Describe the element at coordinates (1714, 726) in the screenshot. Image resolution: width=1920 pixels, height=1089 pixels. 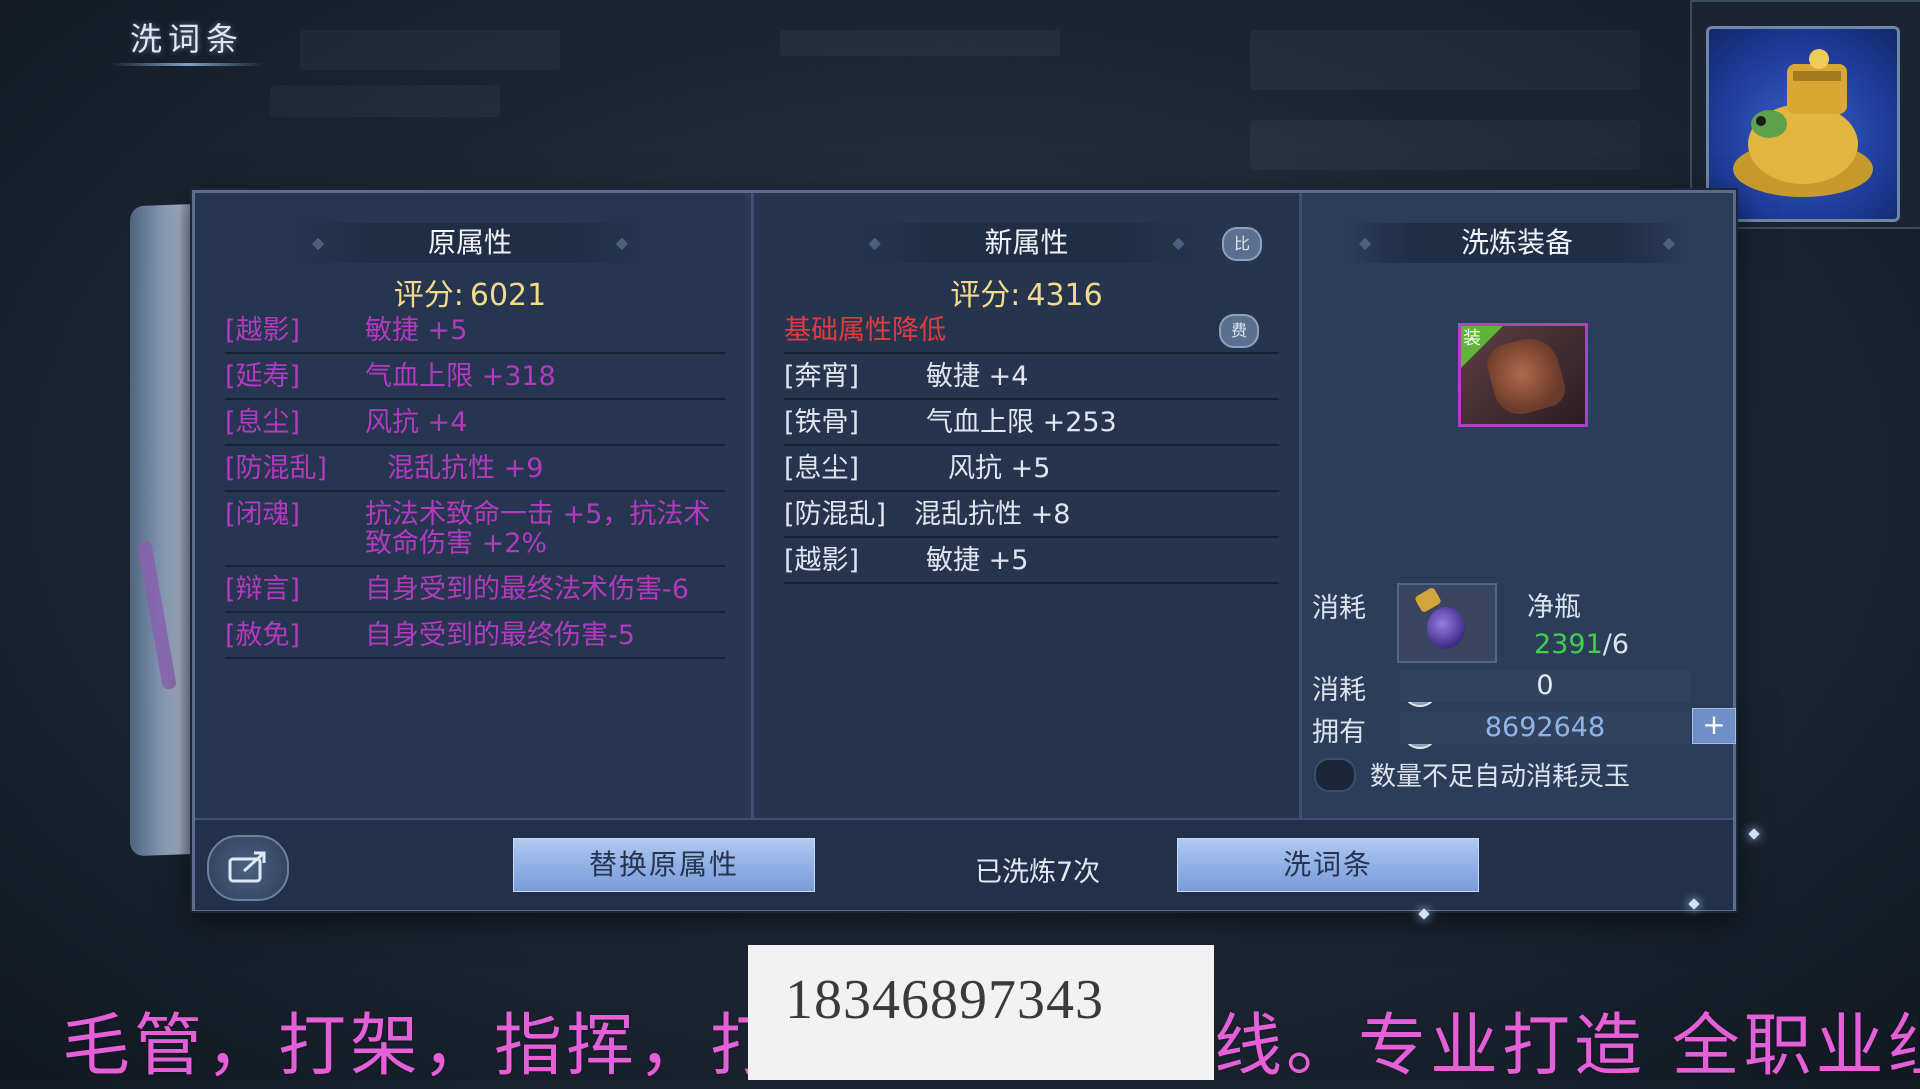
I see `add-currency-button: +` at that location.